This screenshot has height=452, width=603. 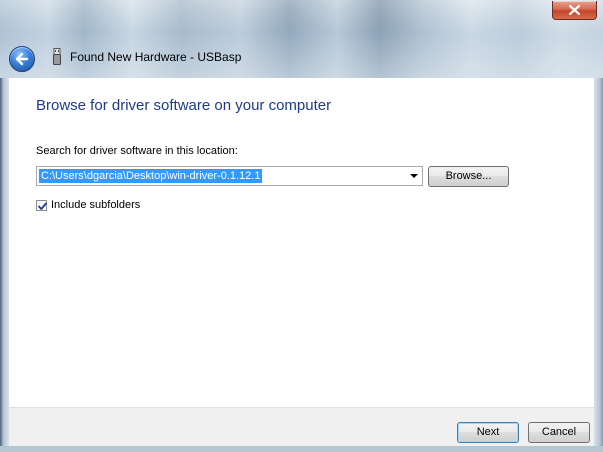 I want to click on window-title: Found New Hardware - USBasp, so click(x=156, y=57).